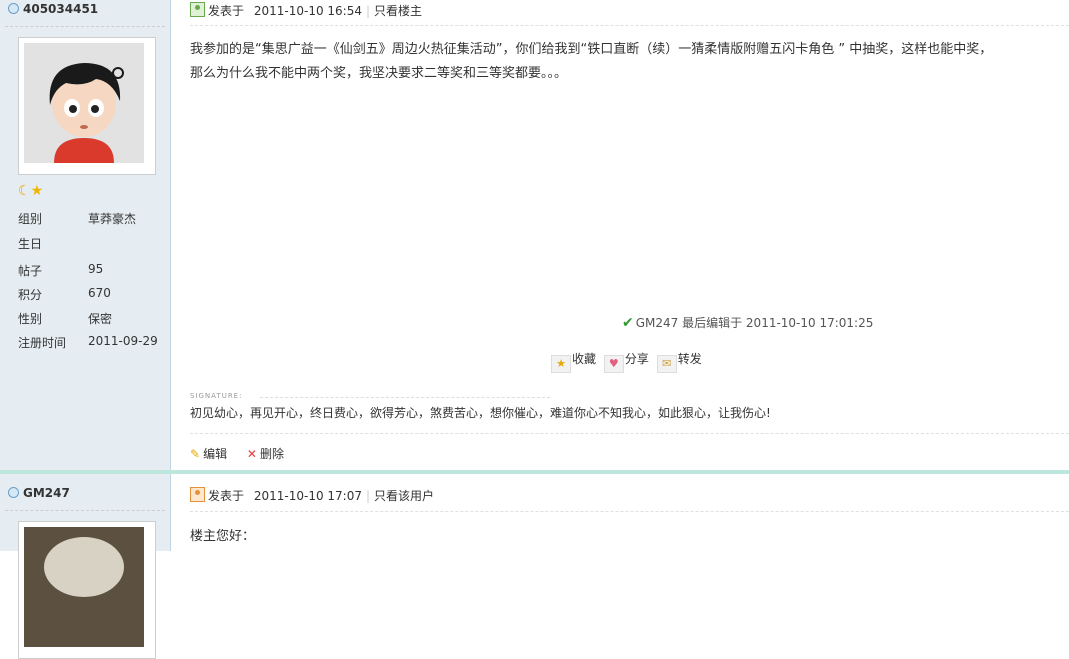 The width and height of the screenshot is (1069, 659). What do you see at coordinates (405, 397) in the screenshot?
I see `signature-divider` at bounding box center [405, 397].